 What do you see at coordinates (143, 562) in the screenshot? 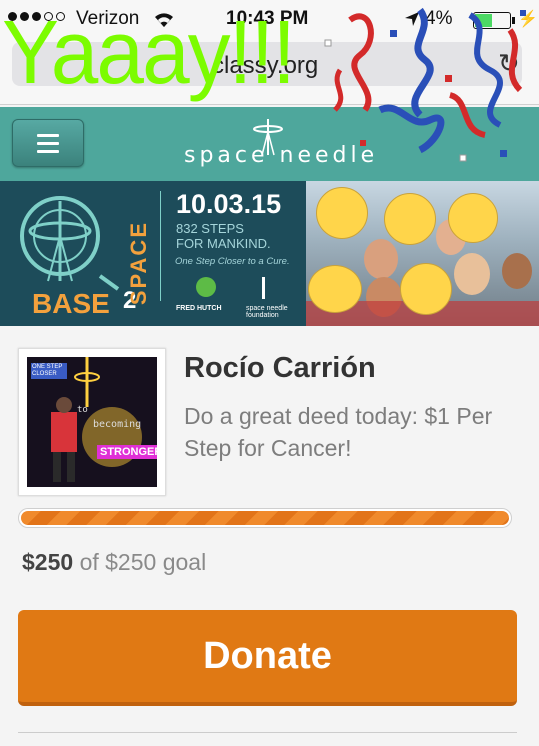
I see `goal-amount: of $250 goal` at bounding box center [143, 562].